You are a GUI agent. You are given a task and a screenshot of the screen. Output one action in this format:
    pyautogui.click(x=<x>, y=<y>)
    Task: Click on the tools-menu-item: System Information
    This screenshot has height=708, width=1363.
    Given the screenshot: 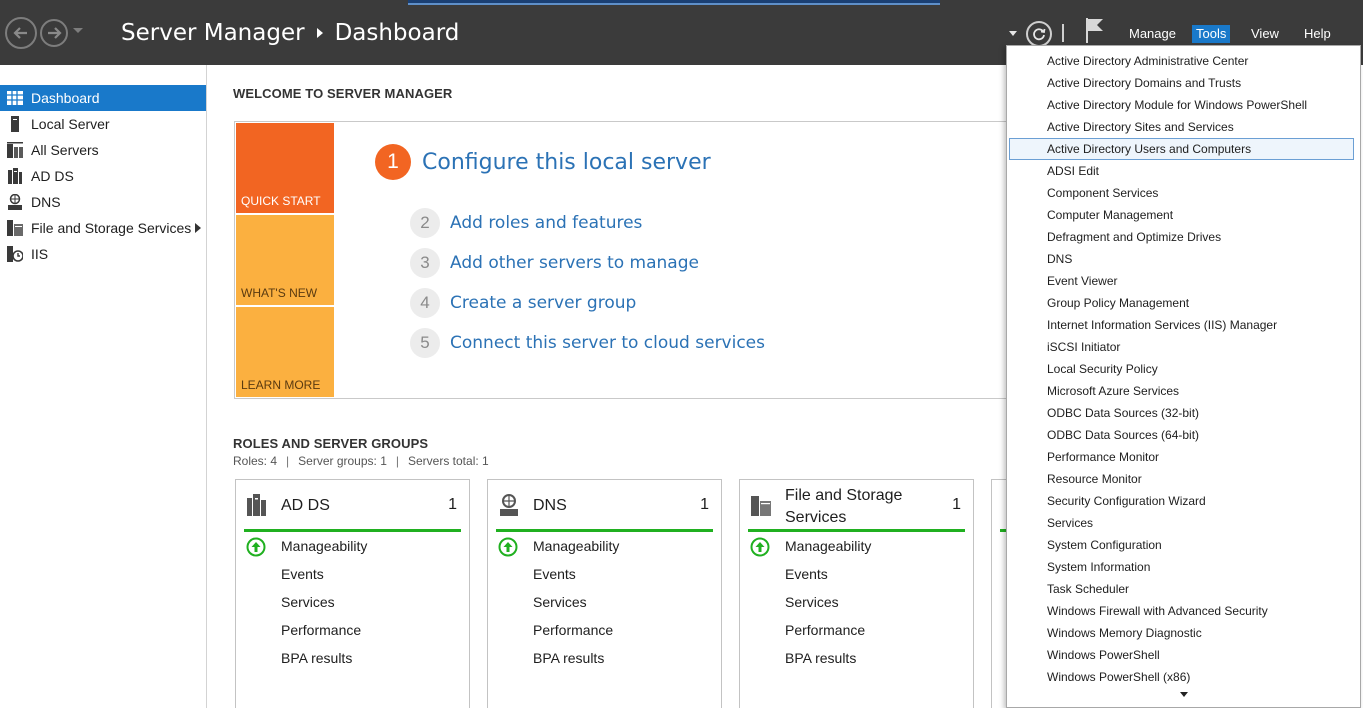 What is the action you would take?
    pyautogui.click(x=1181, y=567)
    